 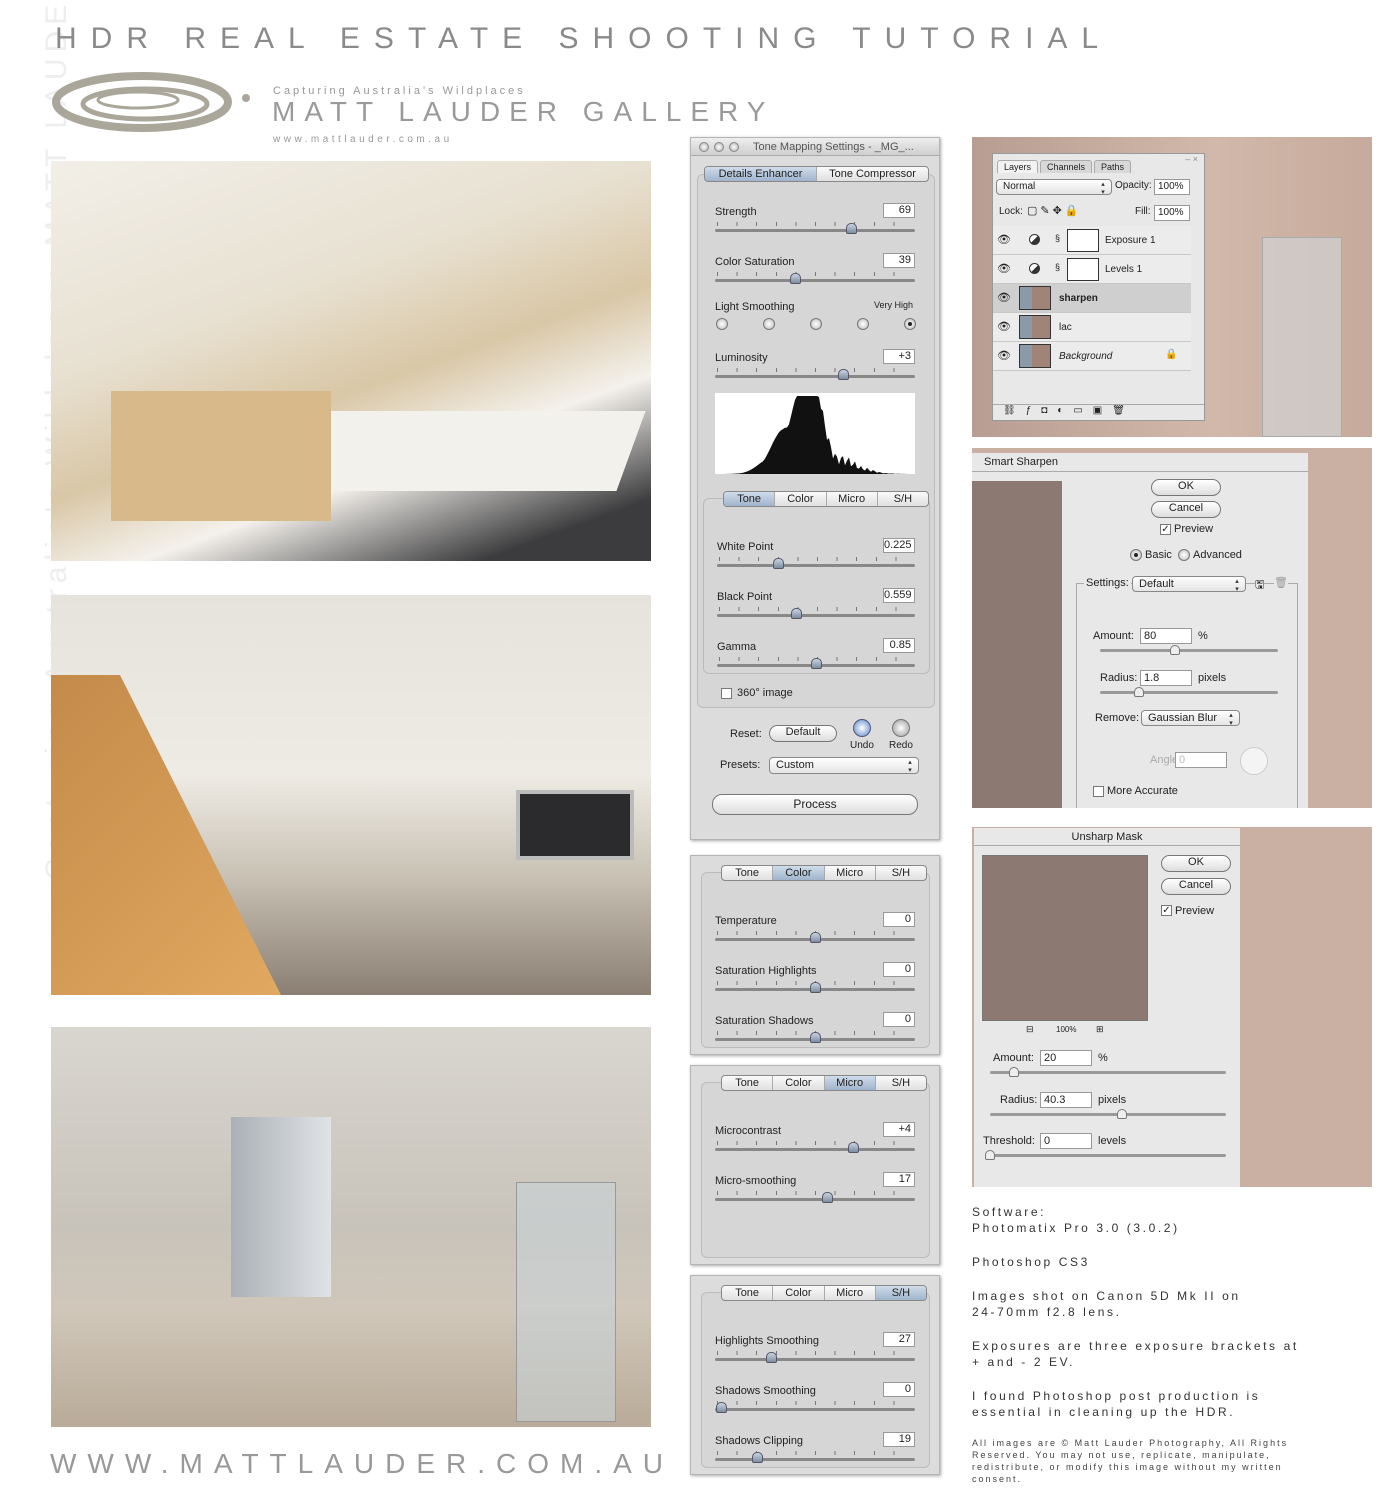 What do you see at coordinates (1066, 1100) in the screenshot?
I see `radius-input: 40.3` at bounding box center [1066, 1100].